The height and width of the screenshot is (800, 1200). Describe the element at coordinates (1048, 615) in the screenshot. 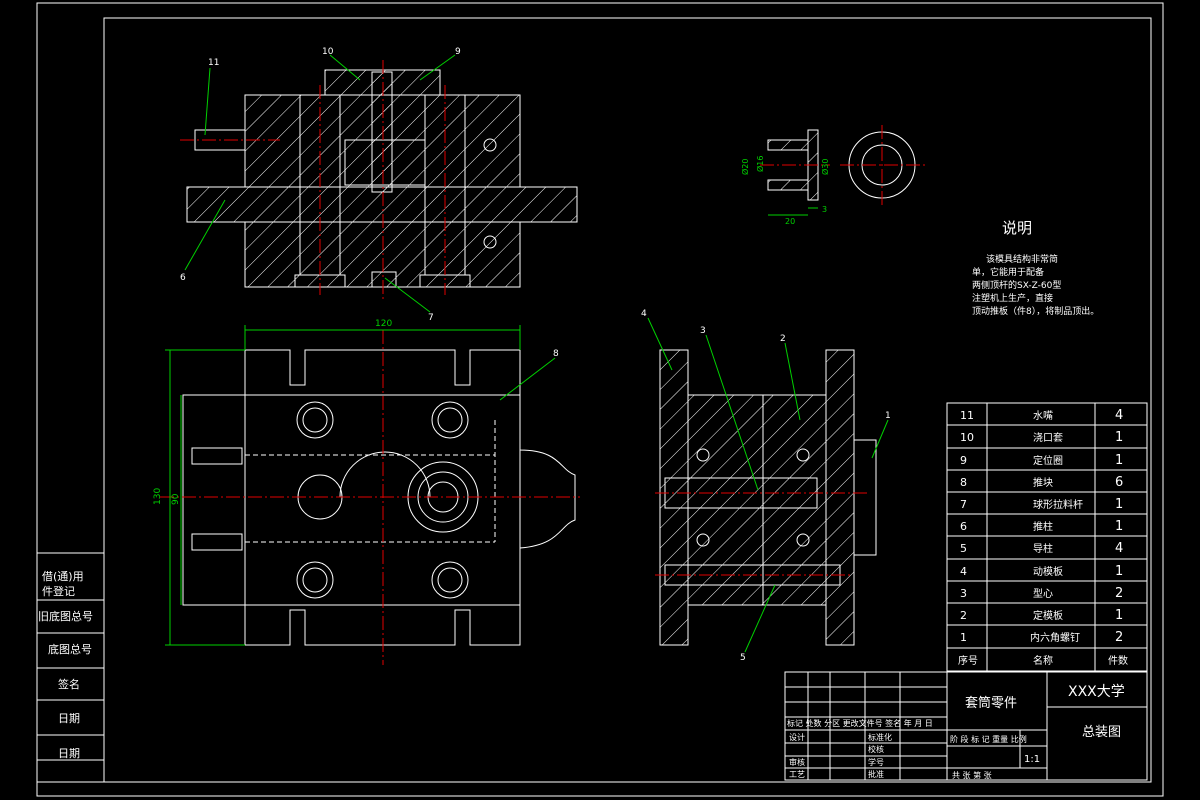

I see `parts-row-10-name: 定模板` at that location.